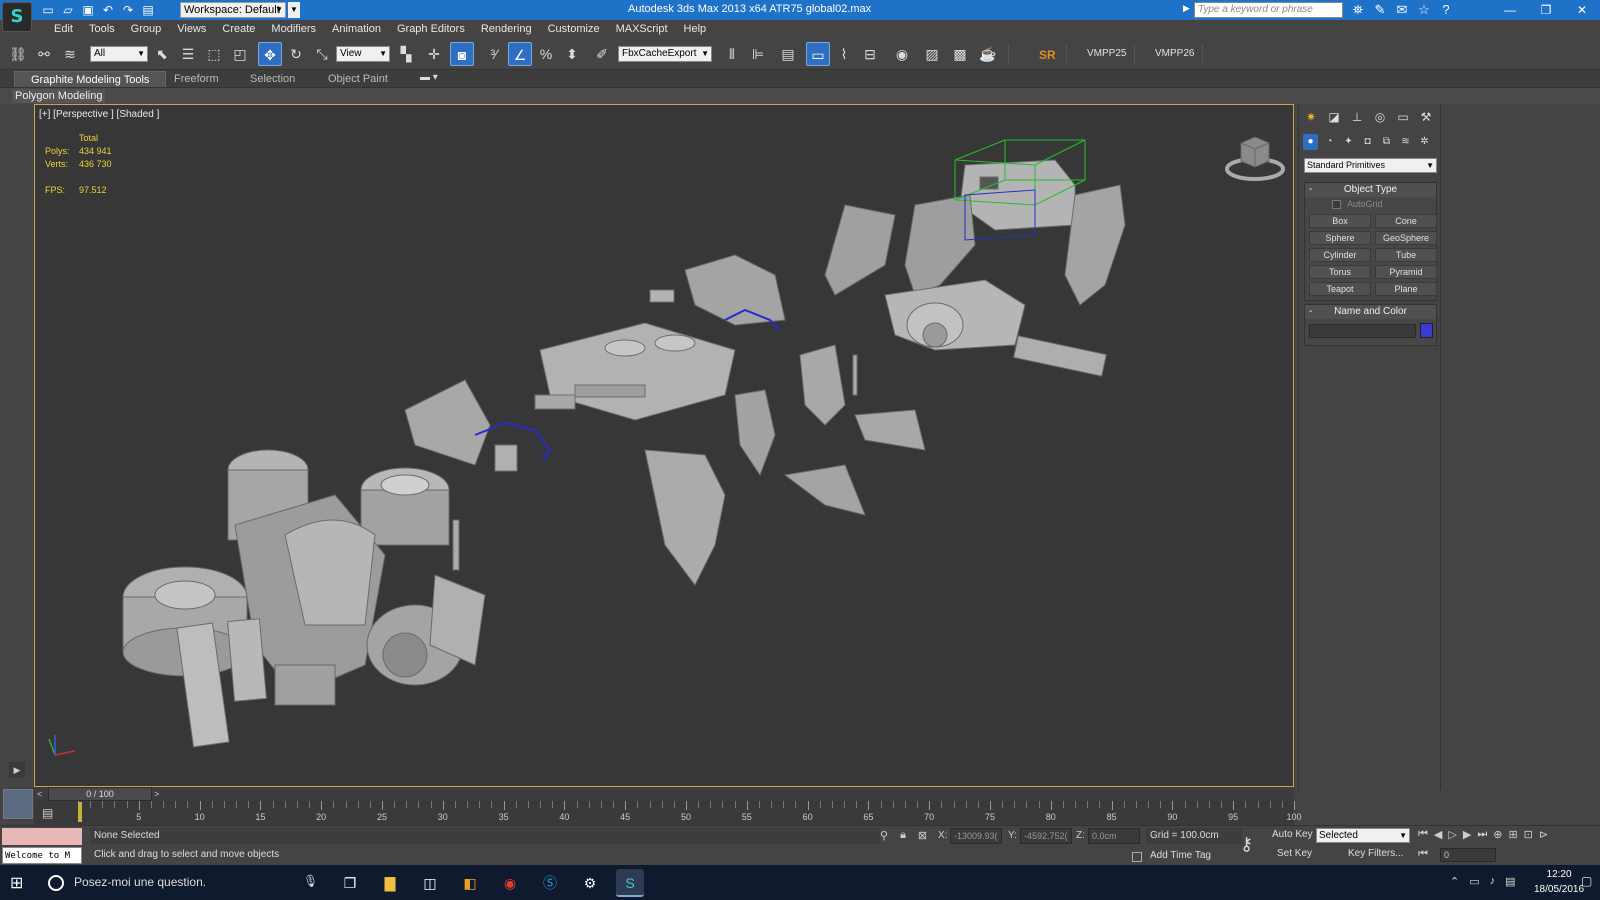 This screenshot has height=900, width=1600. I want to click on go-to-end-icon: ⏭, so click(1482, 834).